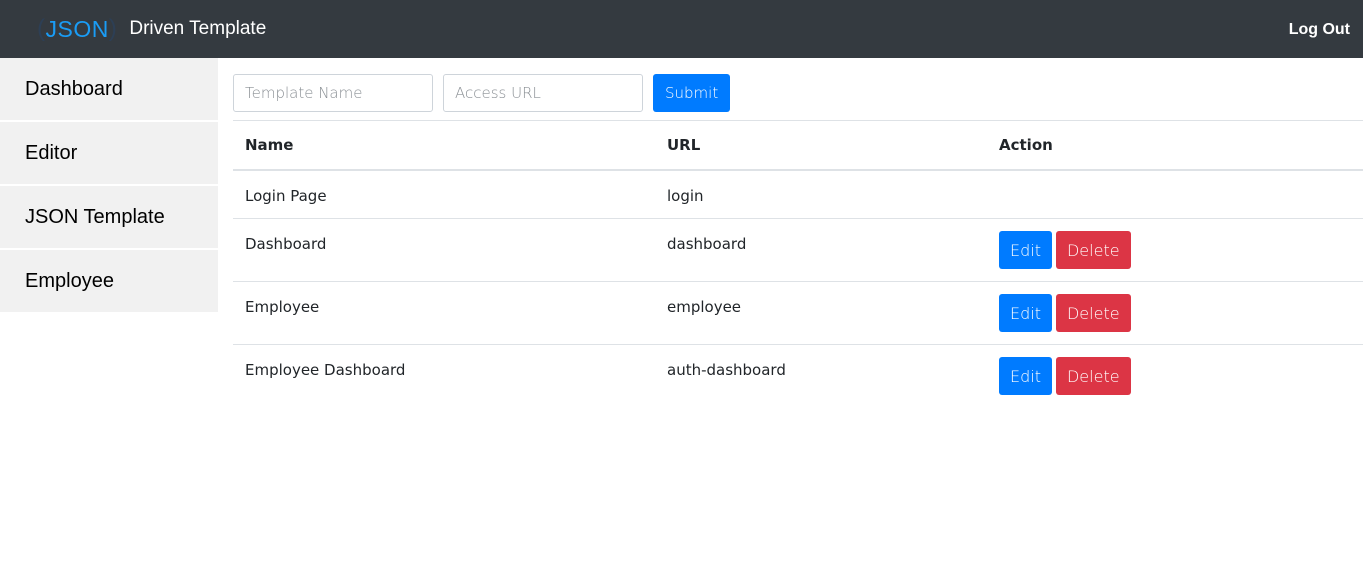  Describe the element at coordinates (543, 93) in the screenshot. I see `access-url-input` at that location.